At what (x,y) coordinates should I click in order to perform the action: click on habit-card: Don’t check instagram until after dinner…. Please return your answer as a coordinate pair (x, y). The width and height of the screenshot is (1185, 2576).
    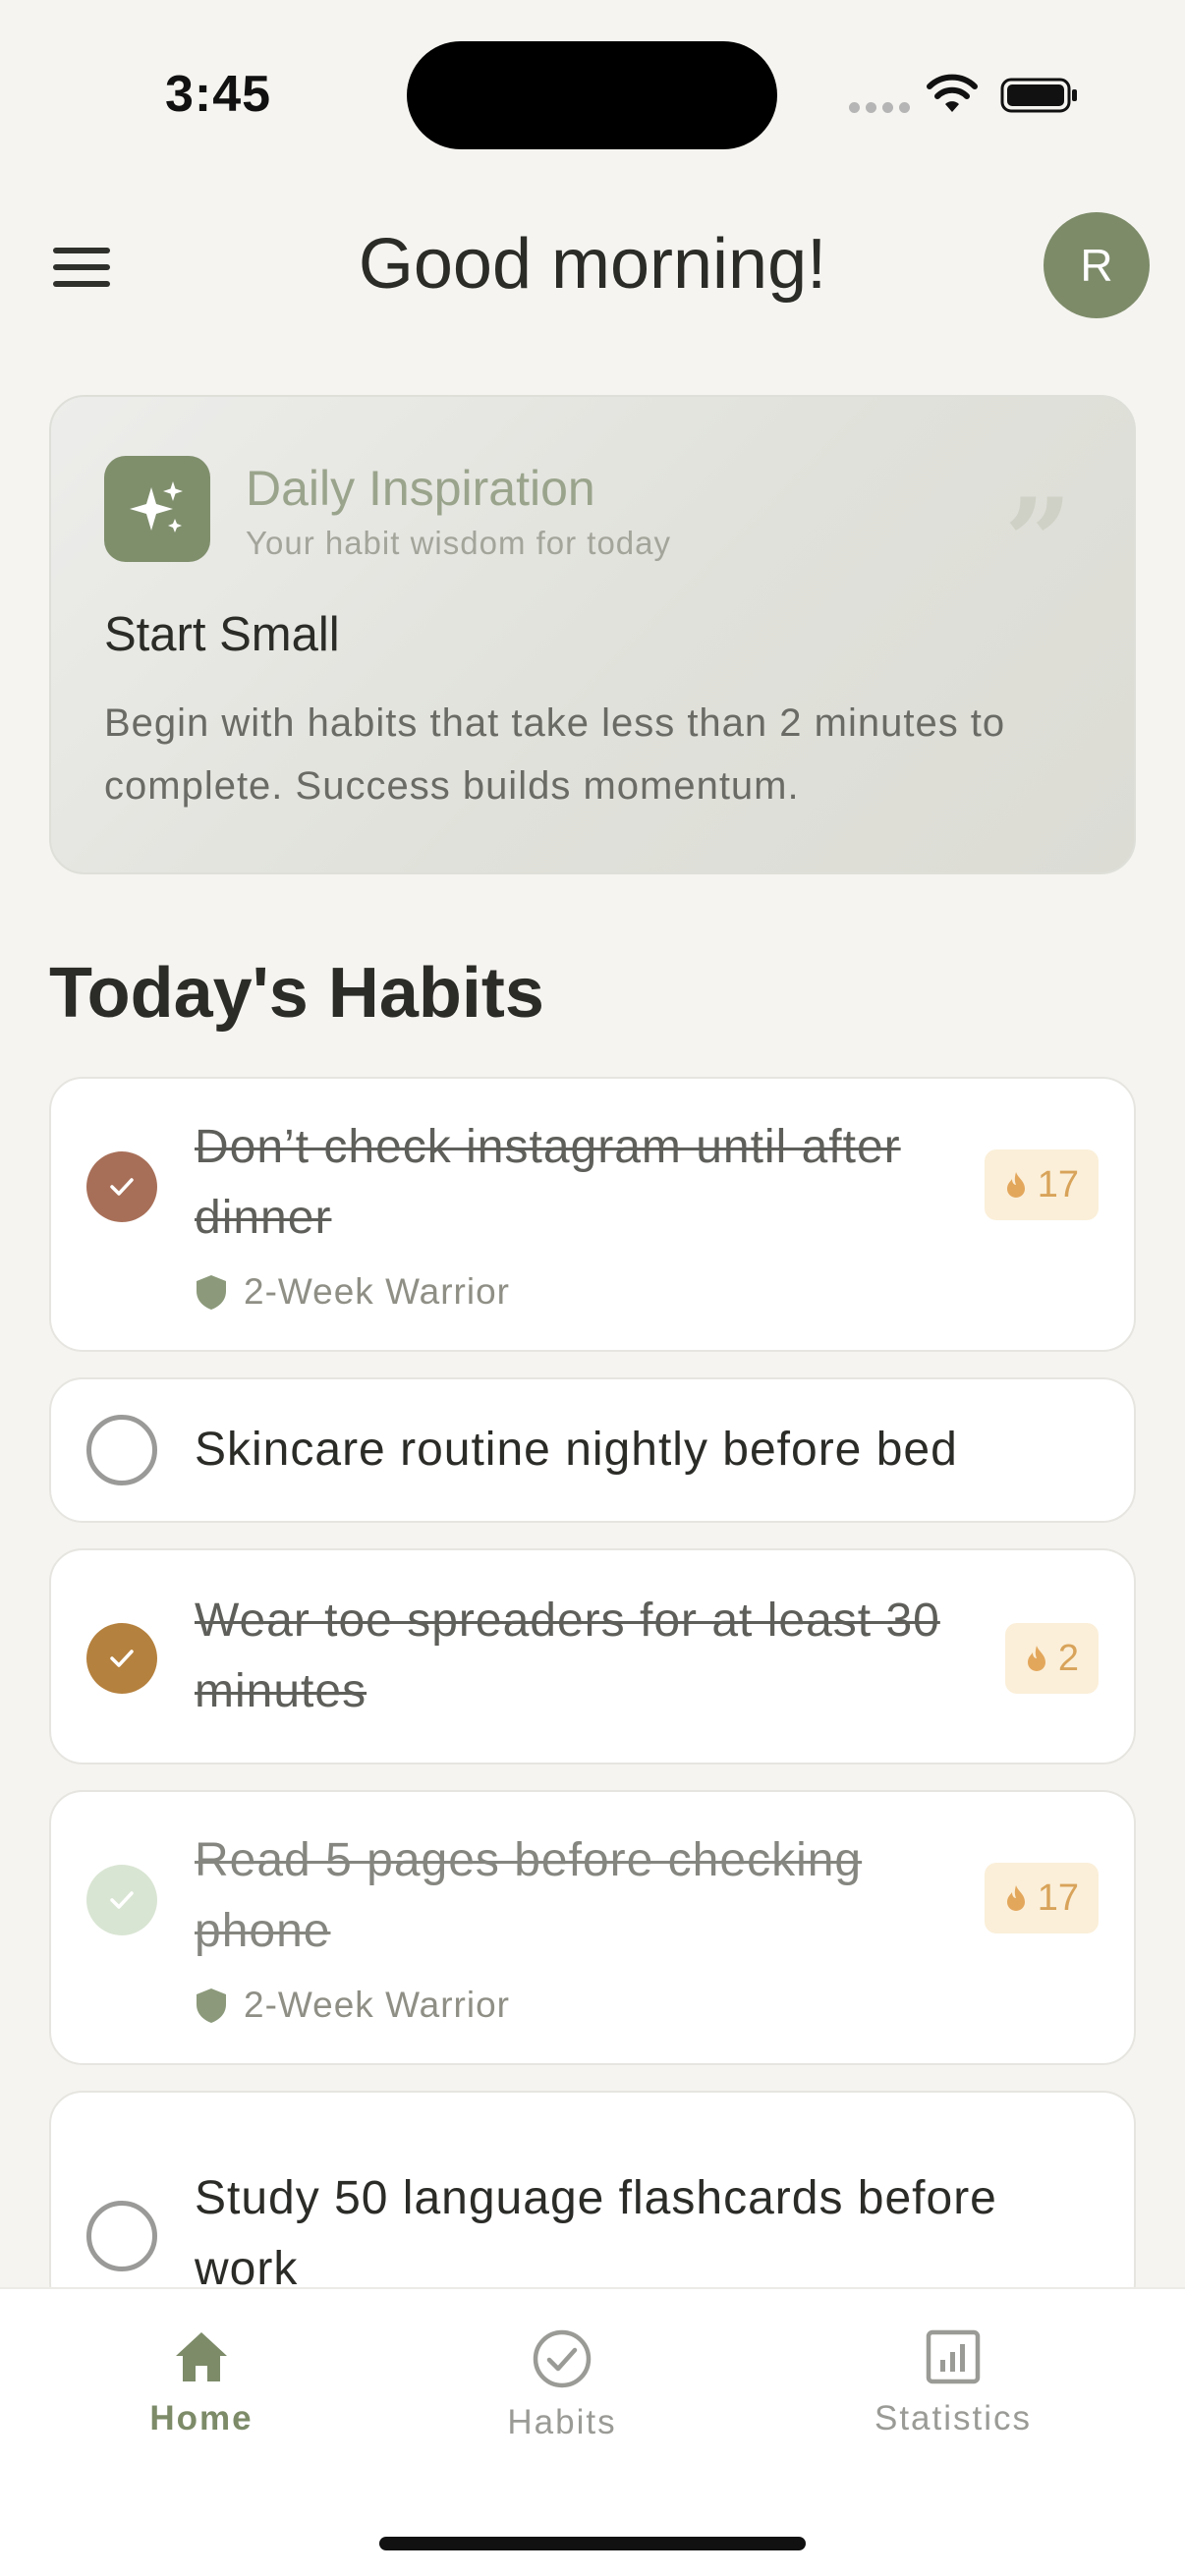
    Looking at the image, I should click on (592, 1214).